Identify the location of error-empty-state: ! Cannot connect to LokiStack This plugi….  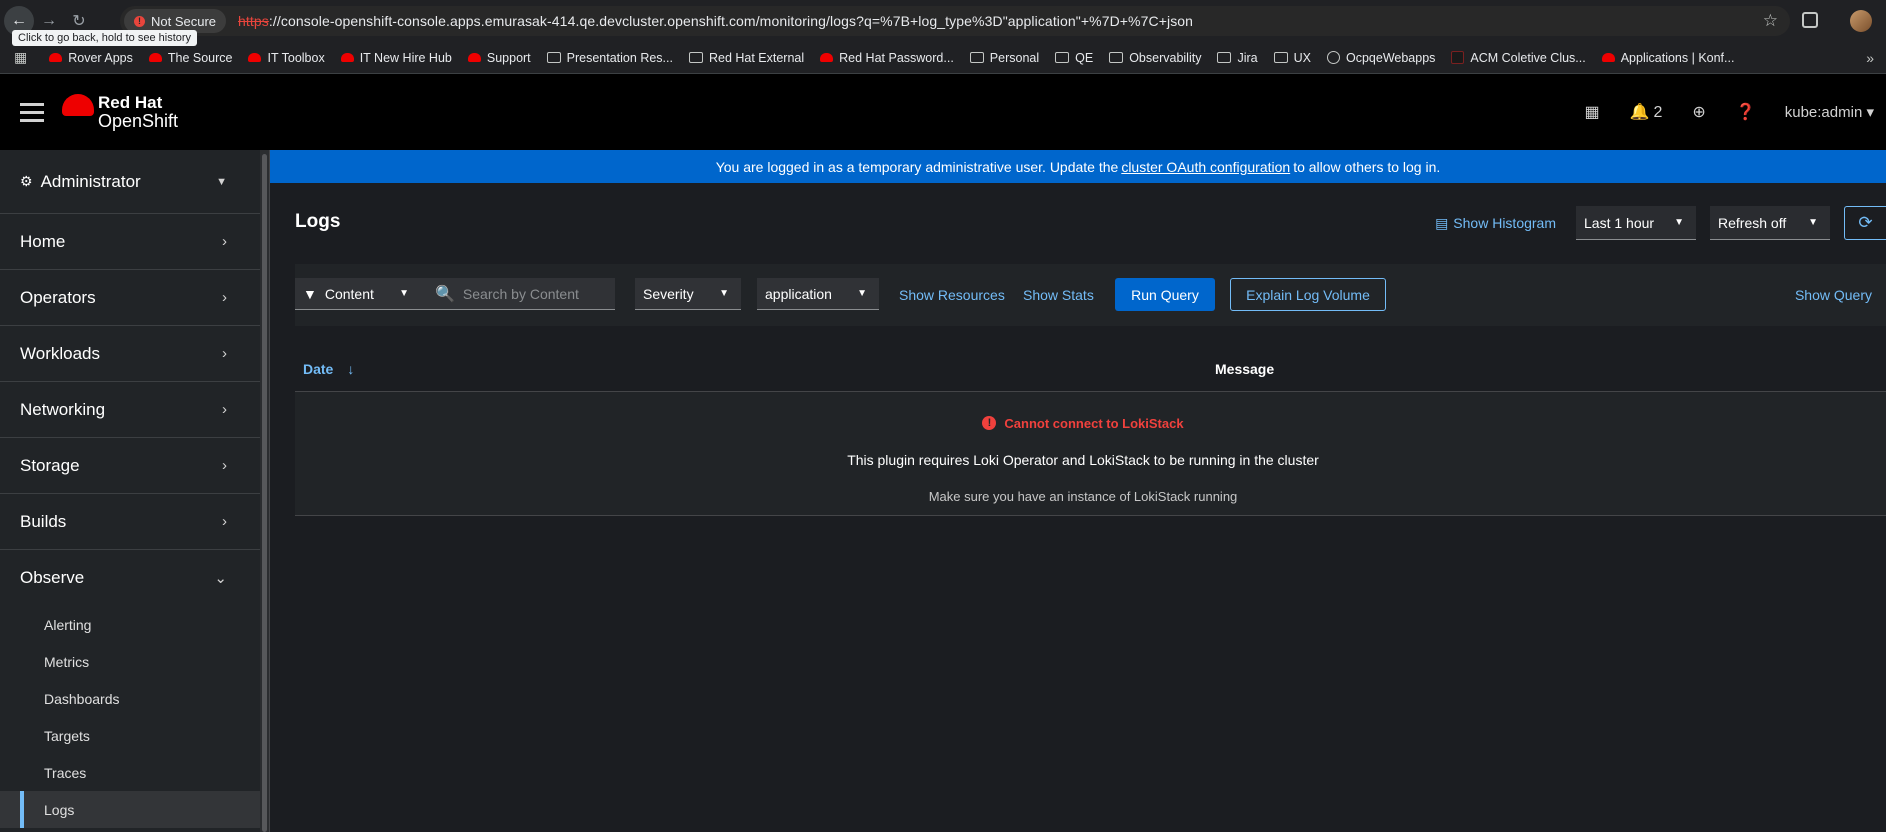
(1090, 454).